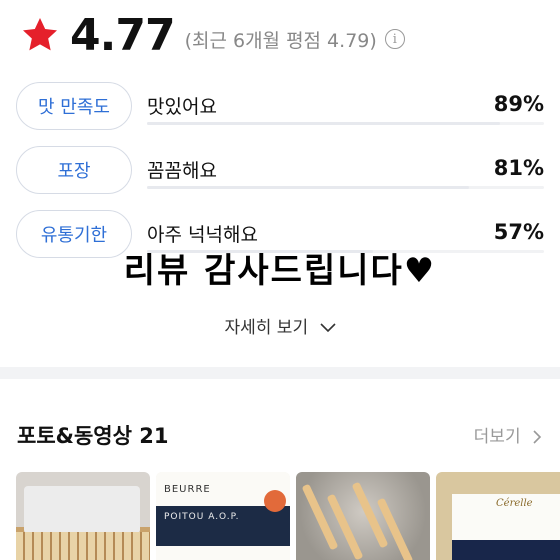  Describe the element at coordinates (327, 328) in the screenshot. I see `chevron-down-icon` at that location.